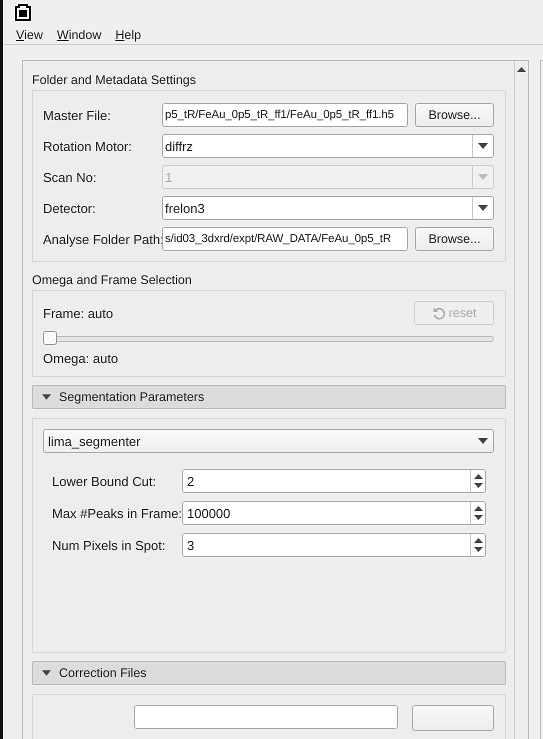 Image resolution: width=543 pixels, height=739 pixels. Describe the element at coordinates (78, 313) in the screenshot. I see `frame-label: Frame: auto` at that location.